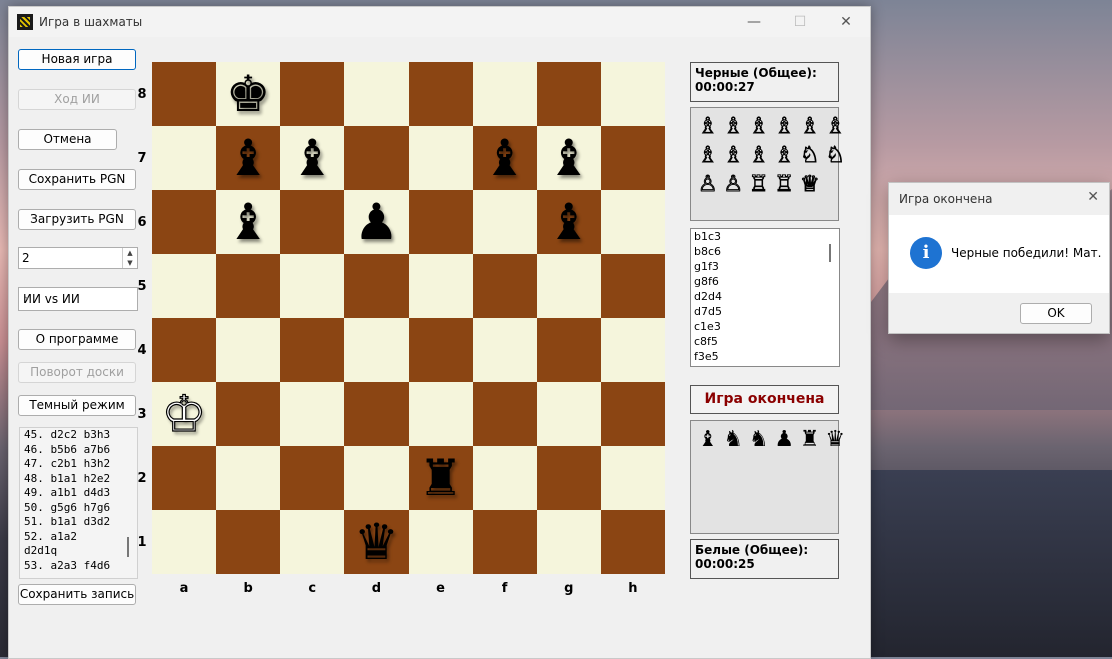  What do you see at coordinates (77, 59) in the screenshot?
I see `new-game-button: Новая игра` at bounding box center [77, 59].